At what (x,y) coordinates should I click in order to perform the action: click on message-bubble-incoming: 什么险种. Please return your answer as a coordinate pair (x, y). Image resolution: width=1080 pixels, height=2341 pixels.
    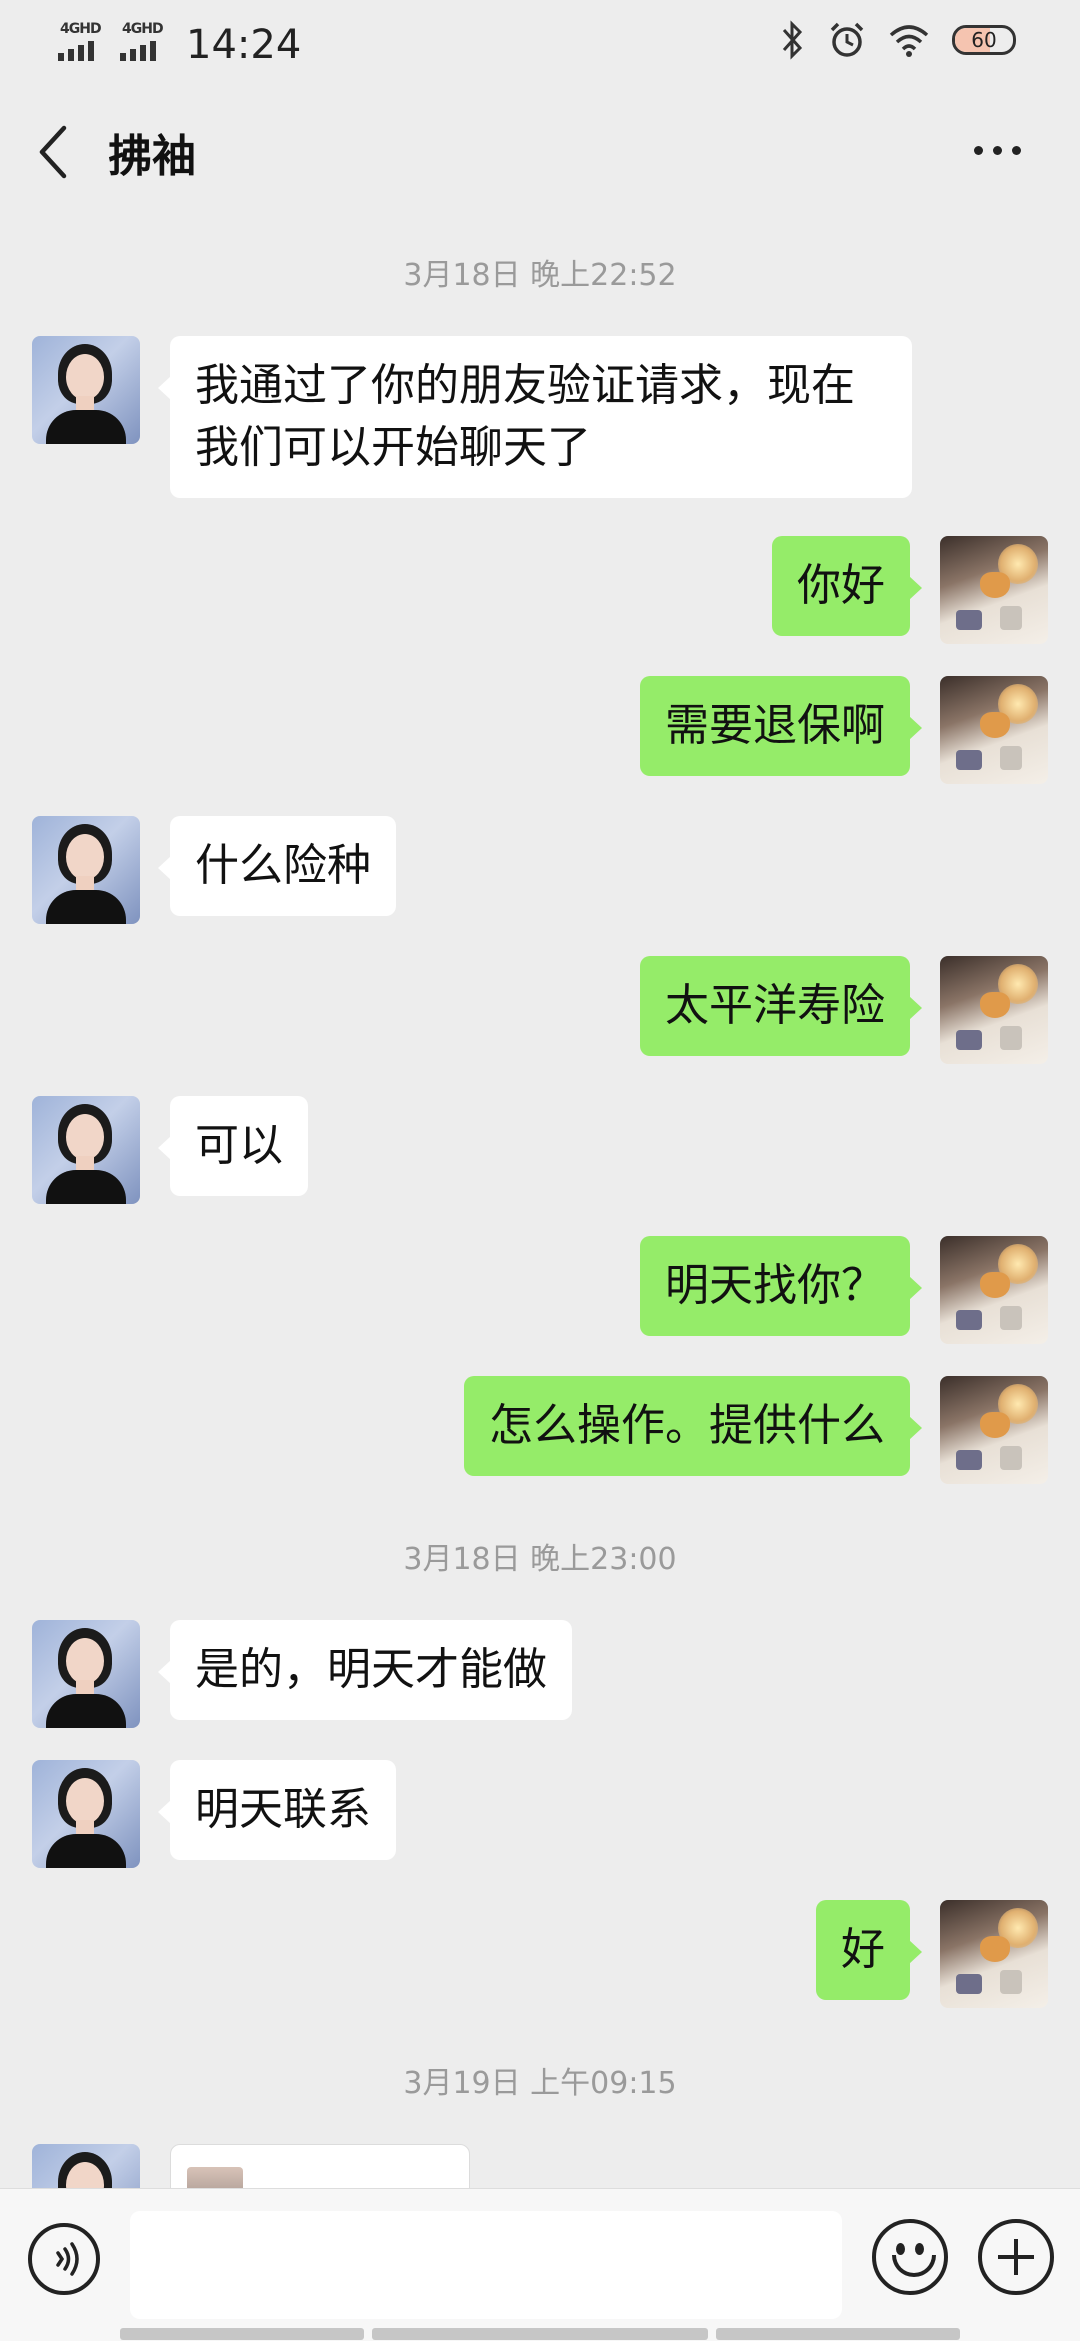
    Looking at the image, I should click on (277, 866).